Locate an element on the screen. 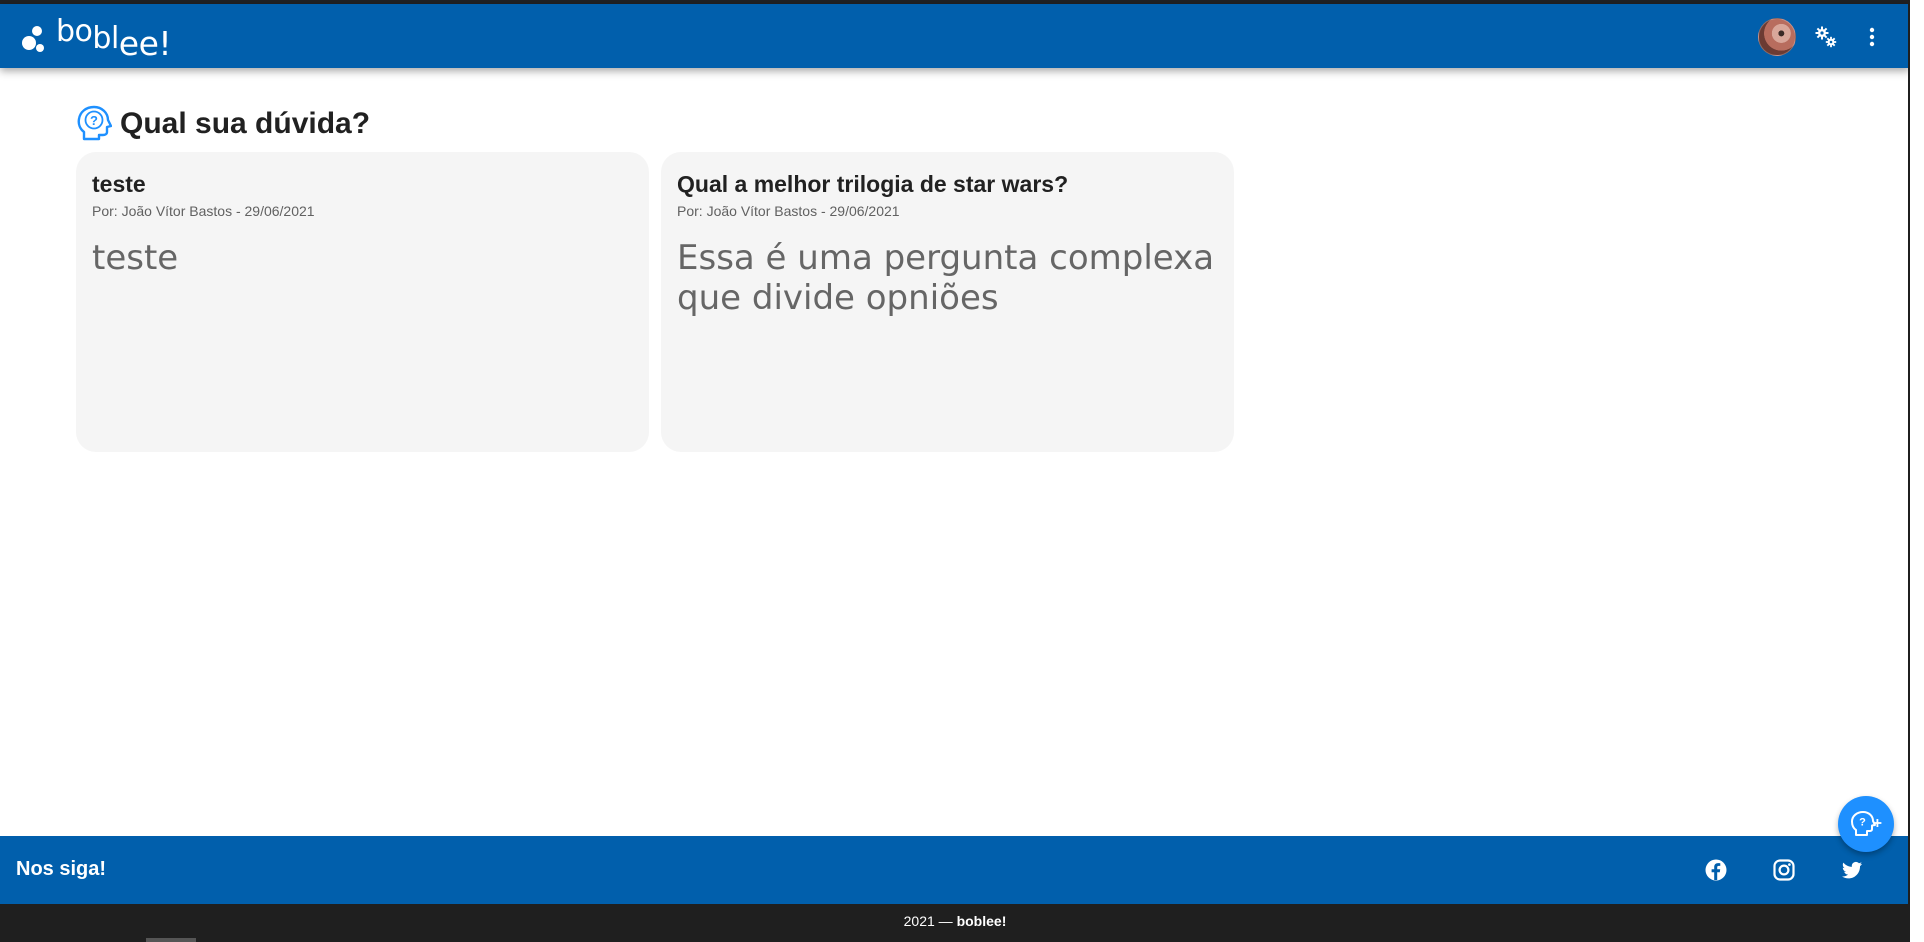  more-vert-icon is located at coordinates (1872, 37).